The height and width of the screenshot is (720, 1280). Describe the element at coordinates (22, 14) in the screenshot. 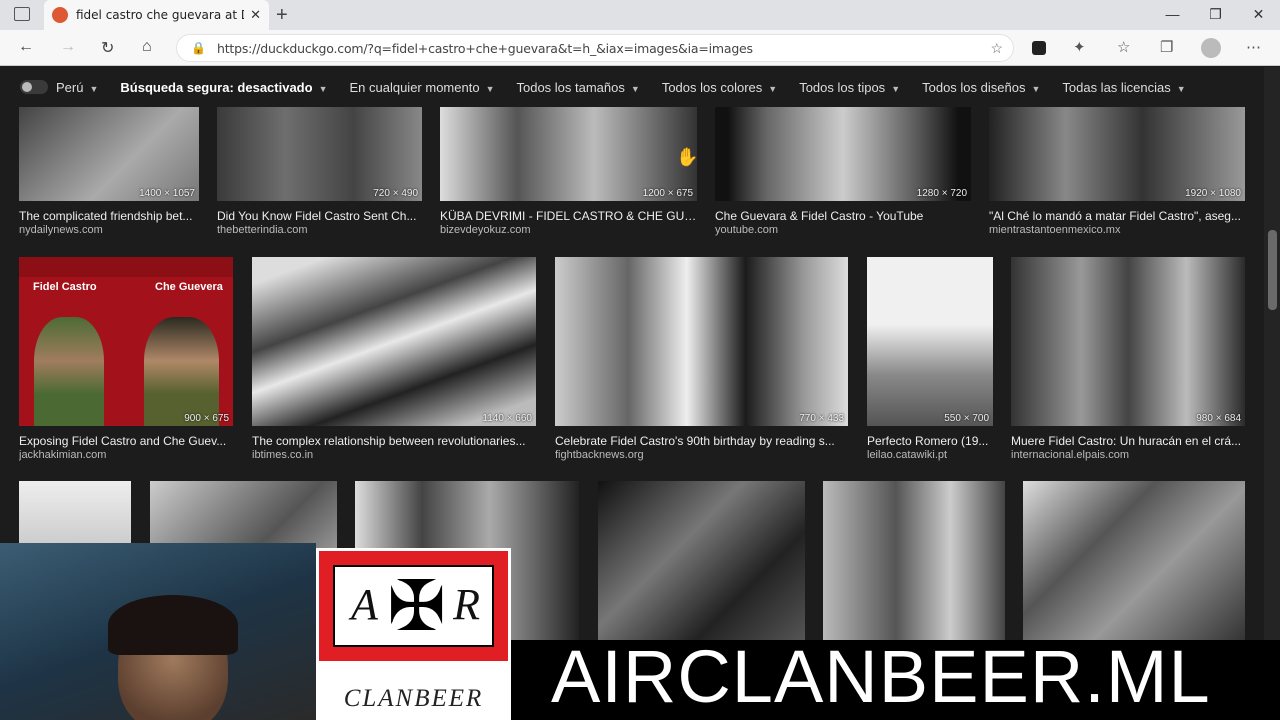

I see `tab-actions-icon` at that location.